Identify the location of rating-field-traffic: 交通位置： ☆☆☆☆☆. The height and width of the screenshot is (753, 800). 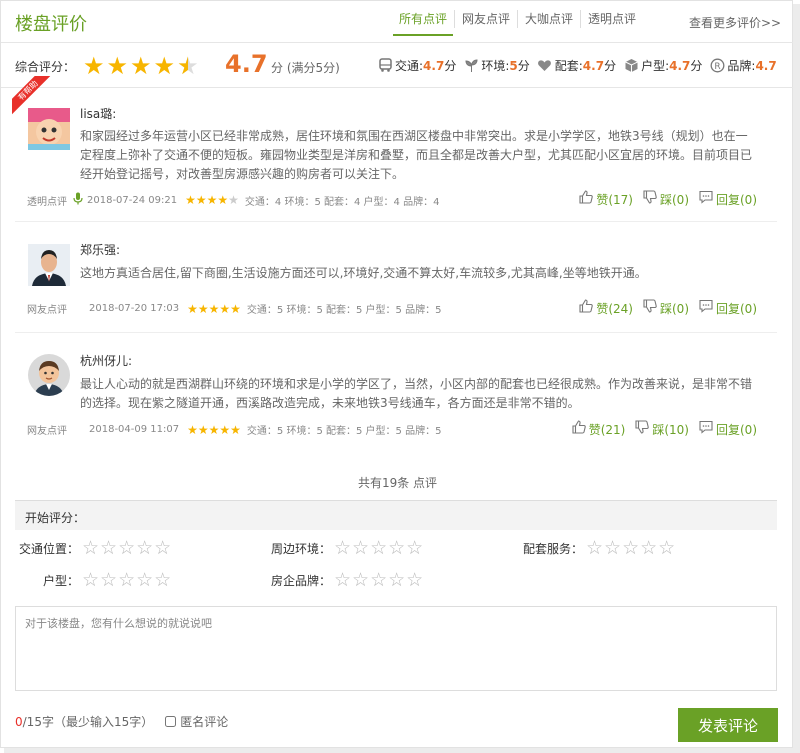
(93, 548).